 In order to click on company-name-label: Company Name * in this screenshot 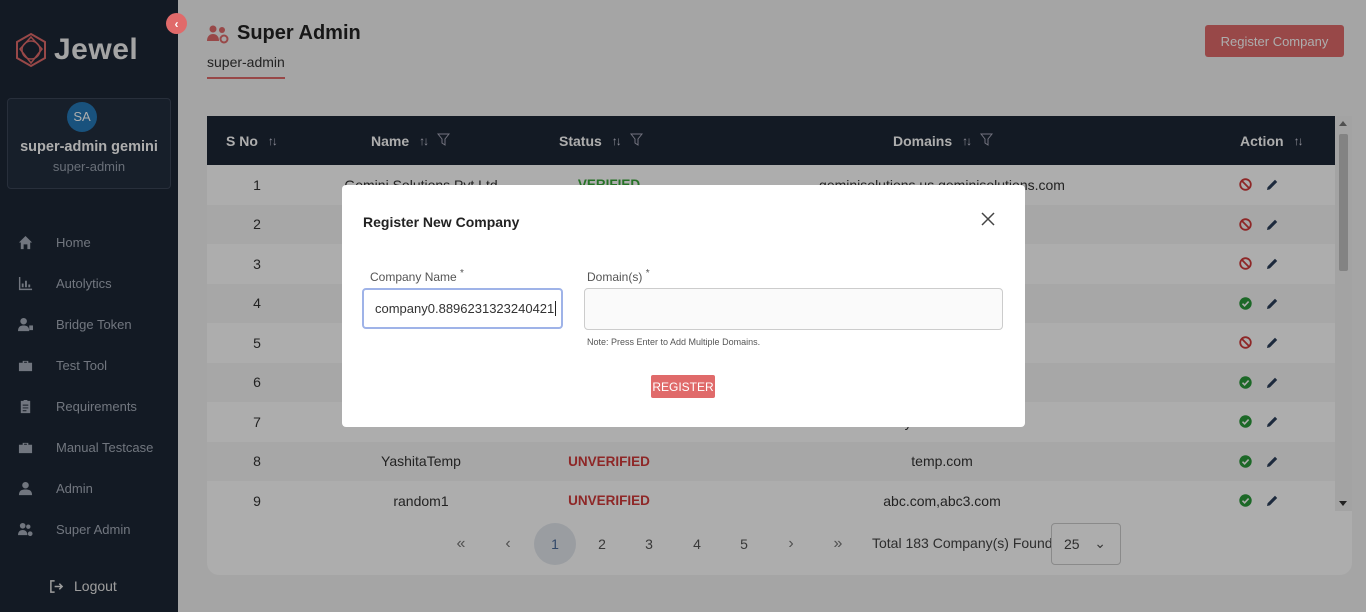, I will do `click(417, 276)`.